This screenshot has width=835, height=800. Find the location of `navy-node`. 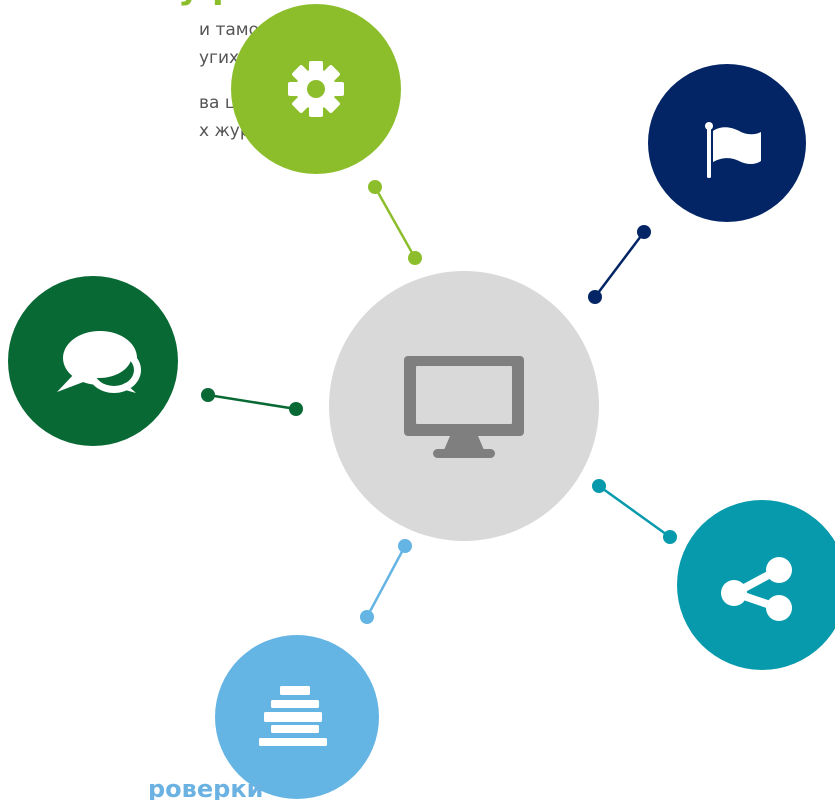

navy-node is located at coordinates (727, 143).